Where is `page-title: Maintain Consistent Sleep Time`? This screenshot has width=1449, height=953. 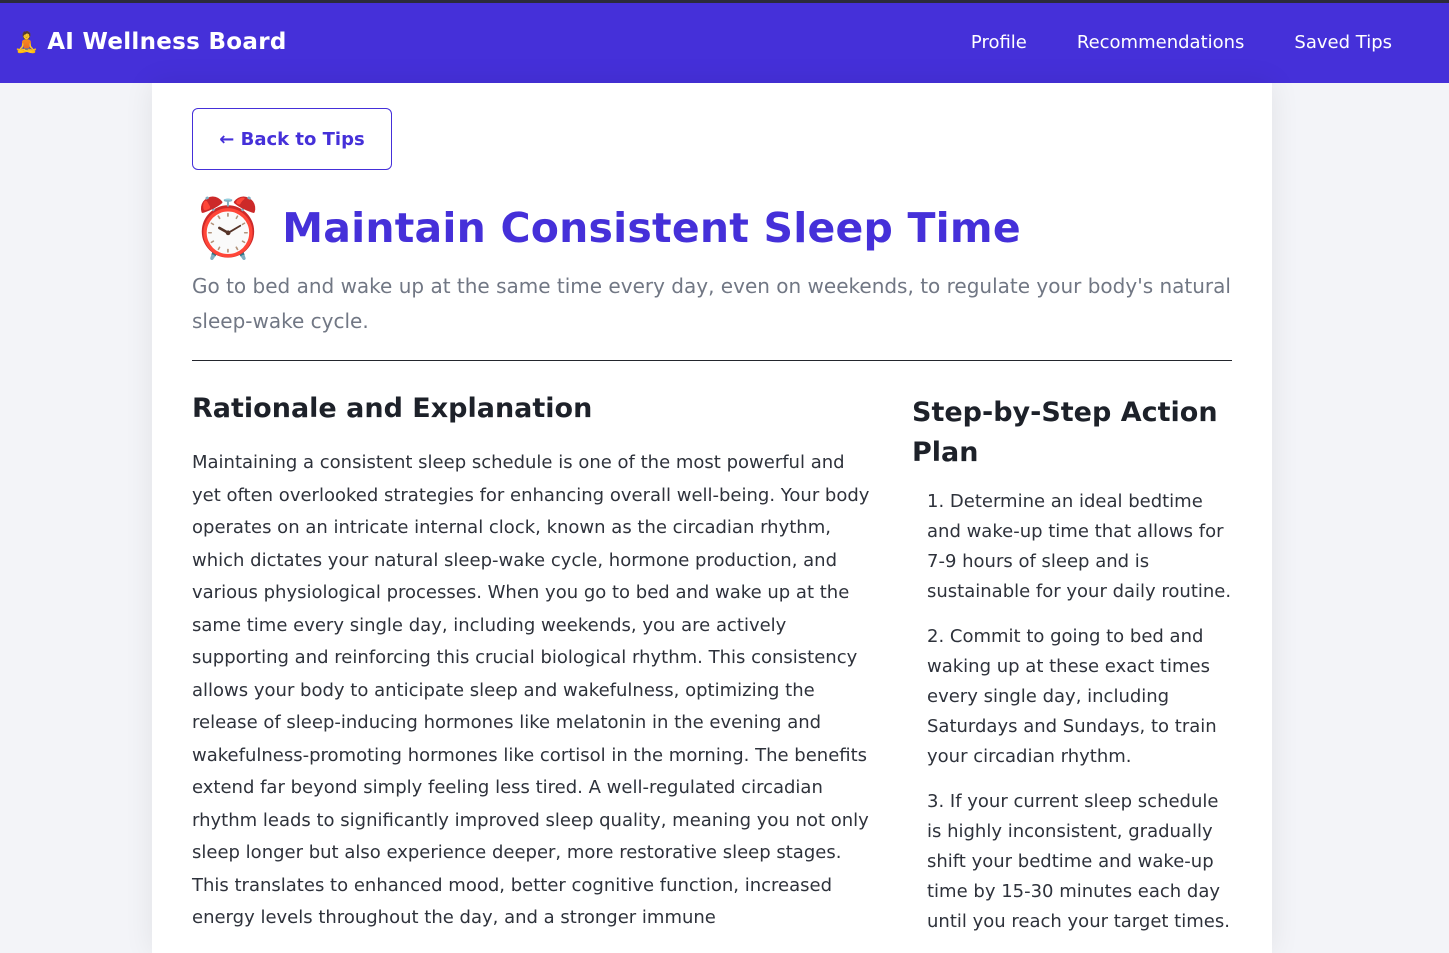
page-title: Maintain Consistent Sleep Time is located at coordinates (651, 228).